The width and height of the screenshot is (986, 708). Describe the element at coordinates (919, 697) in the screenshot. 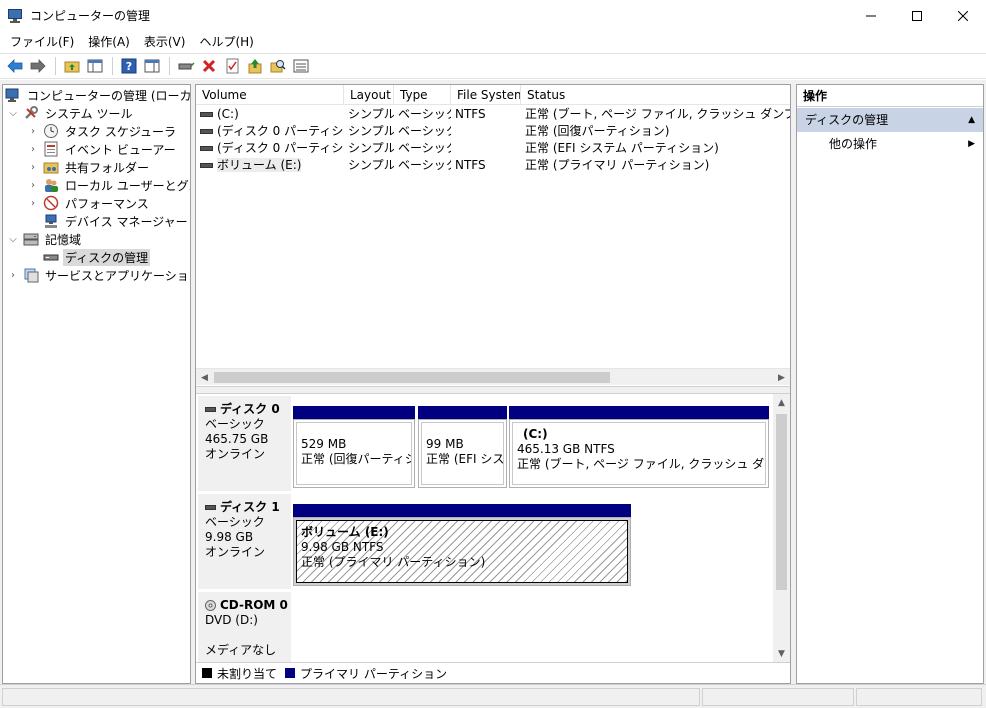

I see `status-cell` at that location.